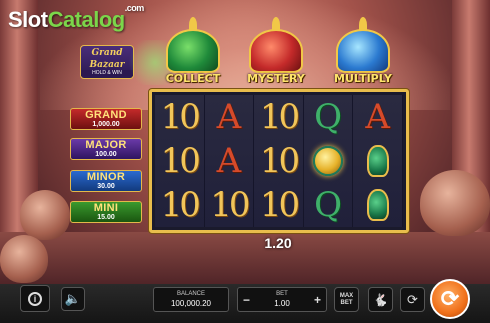 The height and width of the screenshot is (323, 490). I want to click on win-amount: 1.20, so click(278, 243).